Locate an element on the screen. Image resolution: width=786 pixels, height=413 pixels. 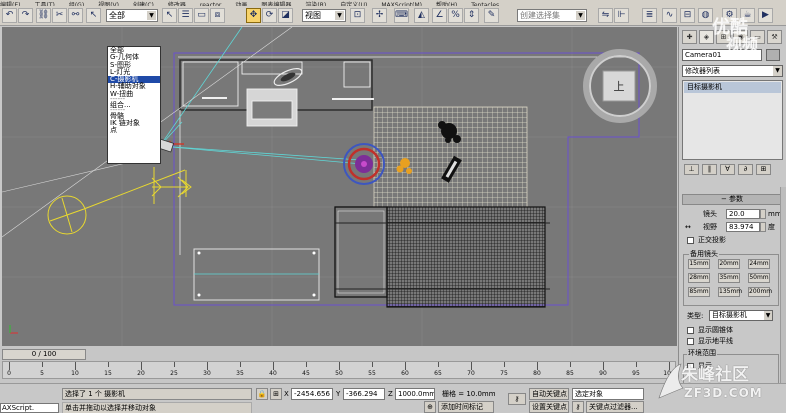
remove-modifier-icon: ∂ is located at coordinates (745, 169).